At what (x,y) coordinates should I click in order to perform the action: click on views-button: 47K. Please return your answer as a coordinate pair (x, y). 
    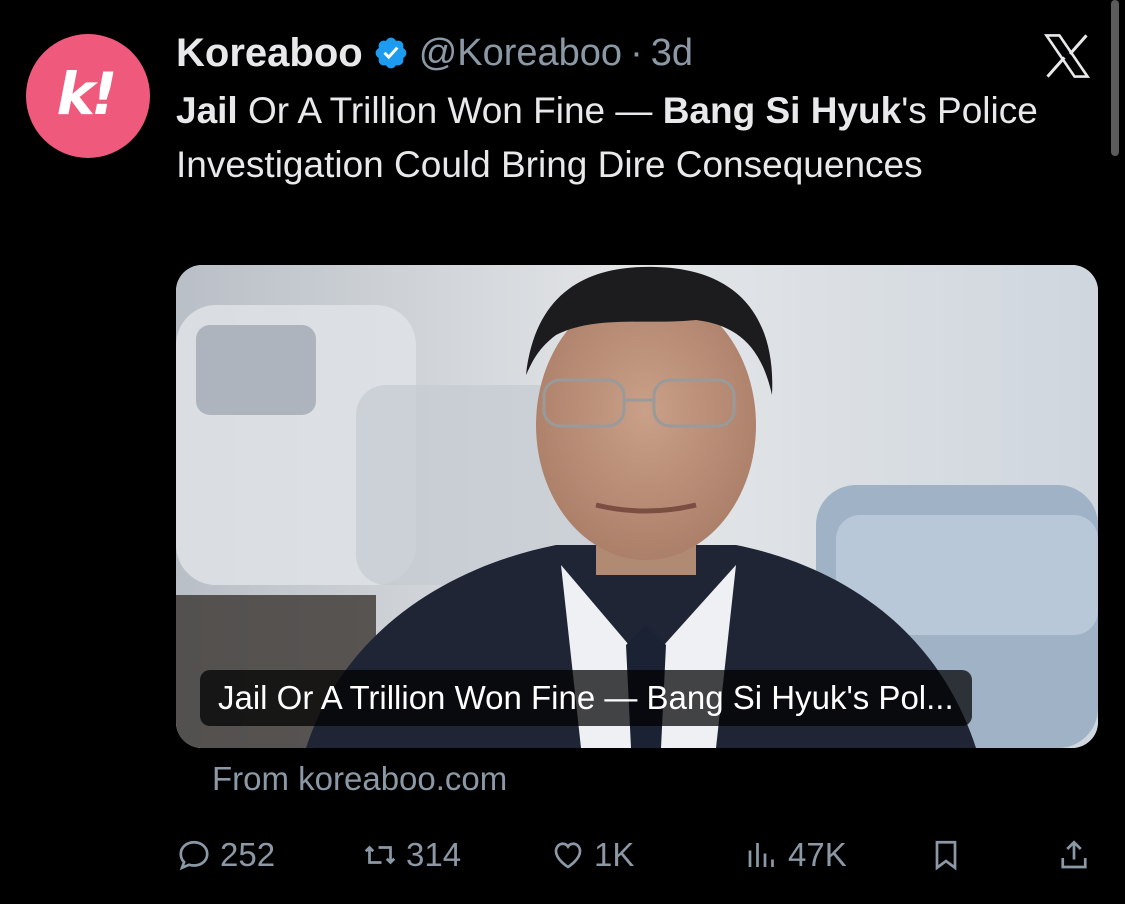
    Looking at the image, I should click on (795, 855).